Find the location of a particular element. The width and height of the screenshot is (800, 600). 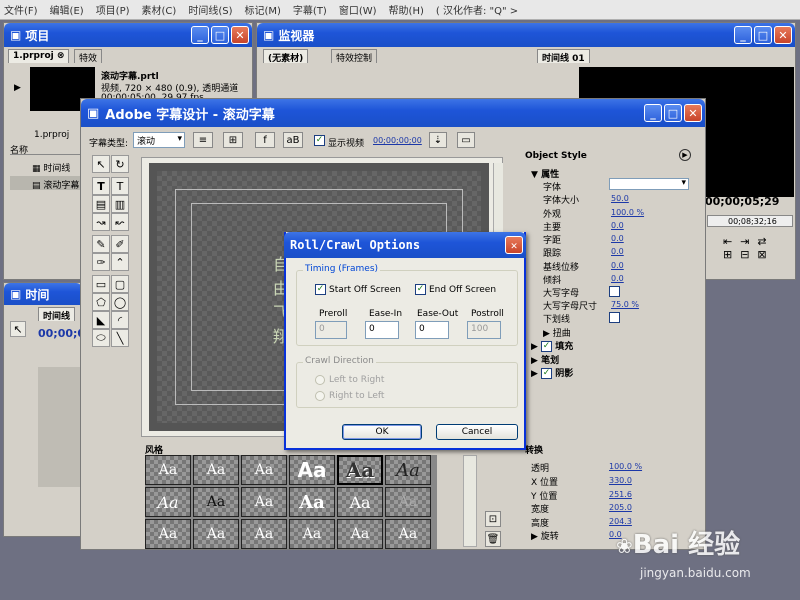

menu-clip: 素材(C) is located at coordinates (159, 9).